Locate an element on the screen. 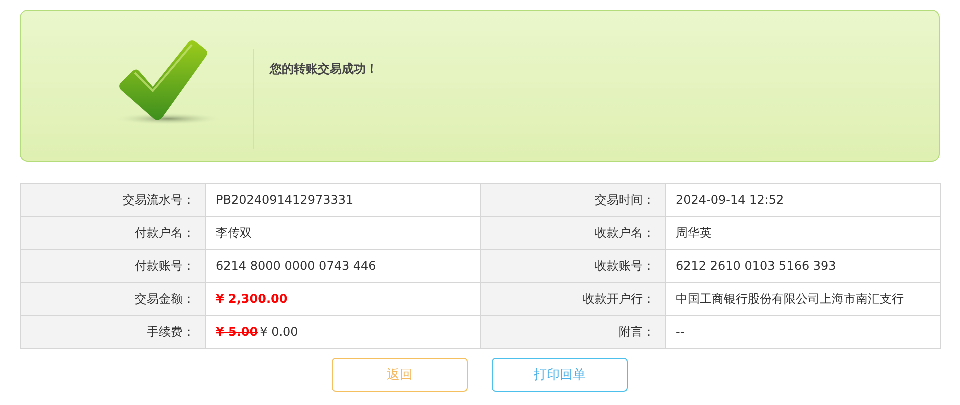 Image resolution: width=960 pixels, height=405 pixels. success-message: 您的转账交易成功！ is located at coordinates (324, 69).